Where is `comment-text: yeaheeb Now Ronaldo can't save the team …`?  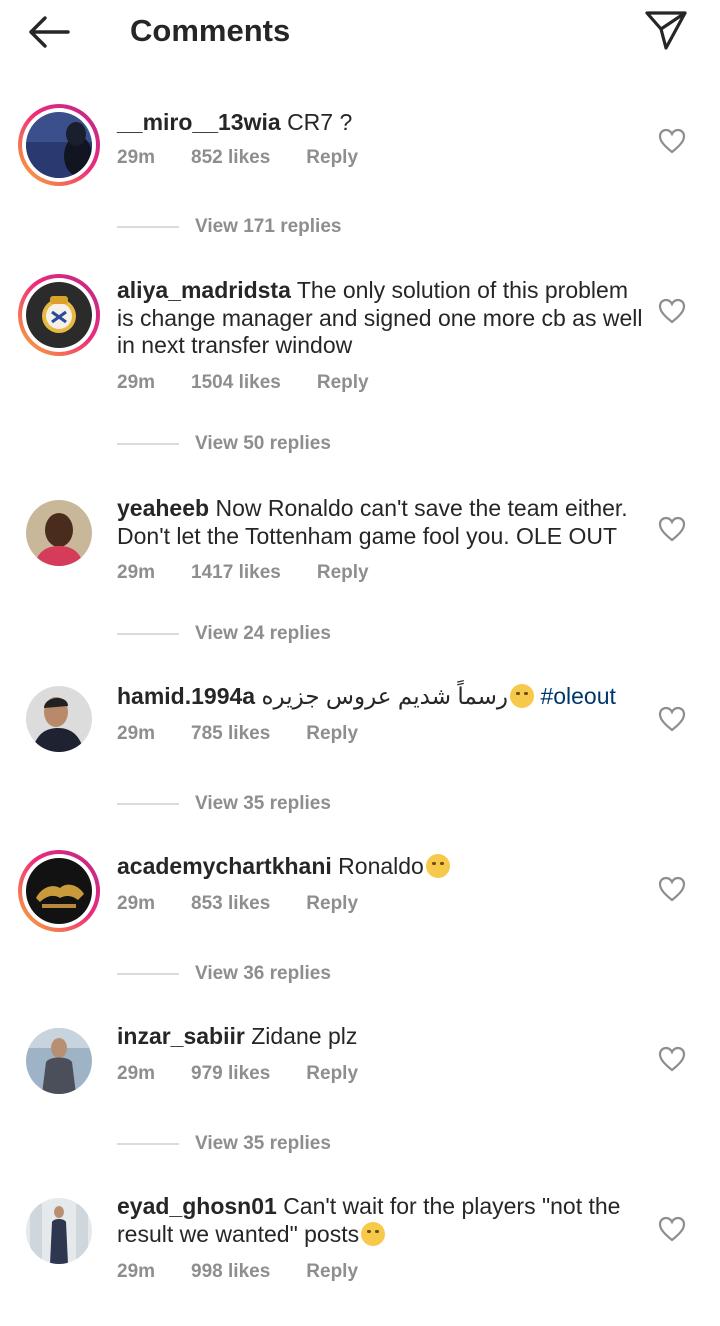 comment-text: yeaheeb Now Ronaldo can't save the team … is located at coordinates (381, 522).